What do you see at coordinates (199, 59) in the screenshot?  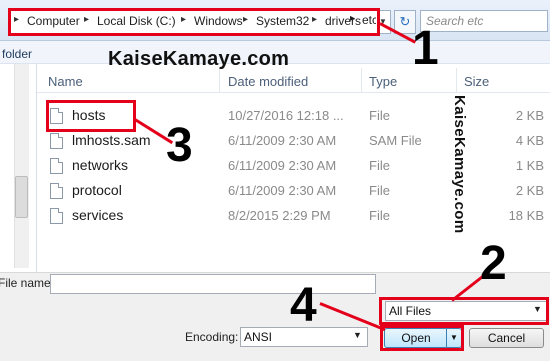 I see `watermark-text: KaiseKamaye.com` at bounding box center [199, 59].